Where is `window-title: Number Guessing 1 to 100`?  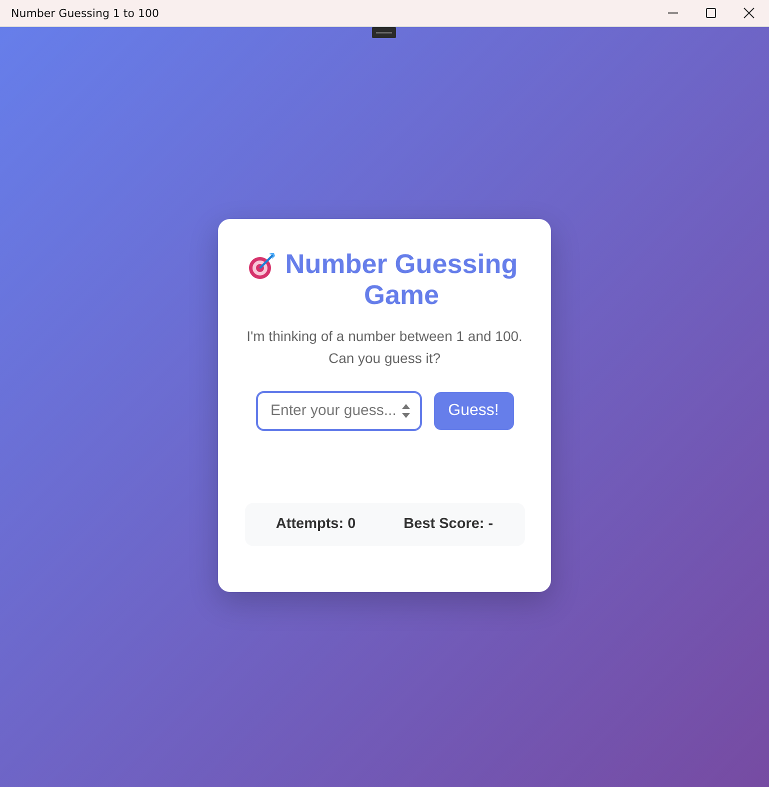 window-title: Number Guessing 1 to 100 is located at coordinates (85, 13).